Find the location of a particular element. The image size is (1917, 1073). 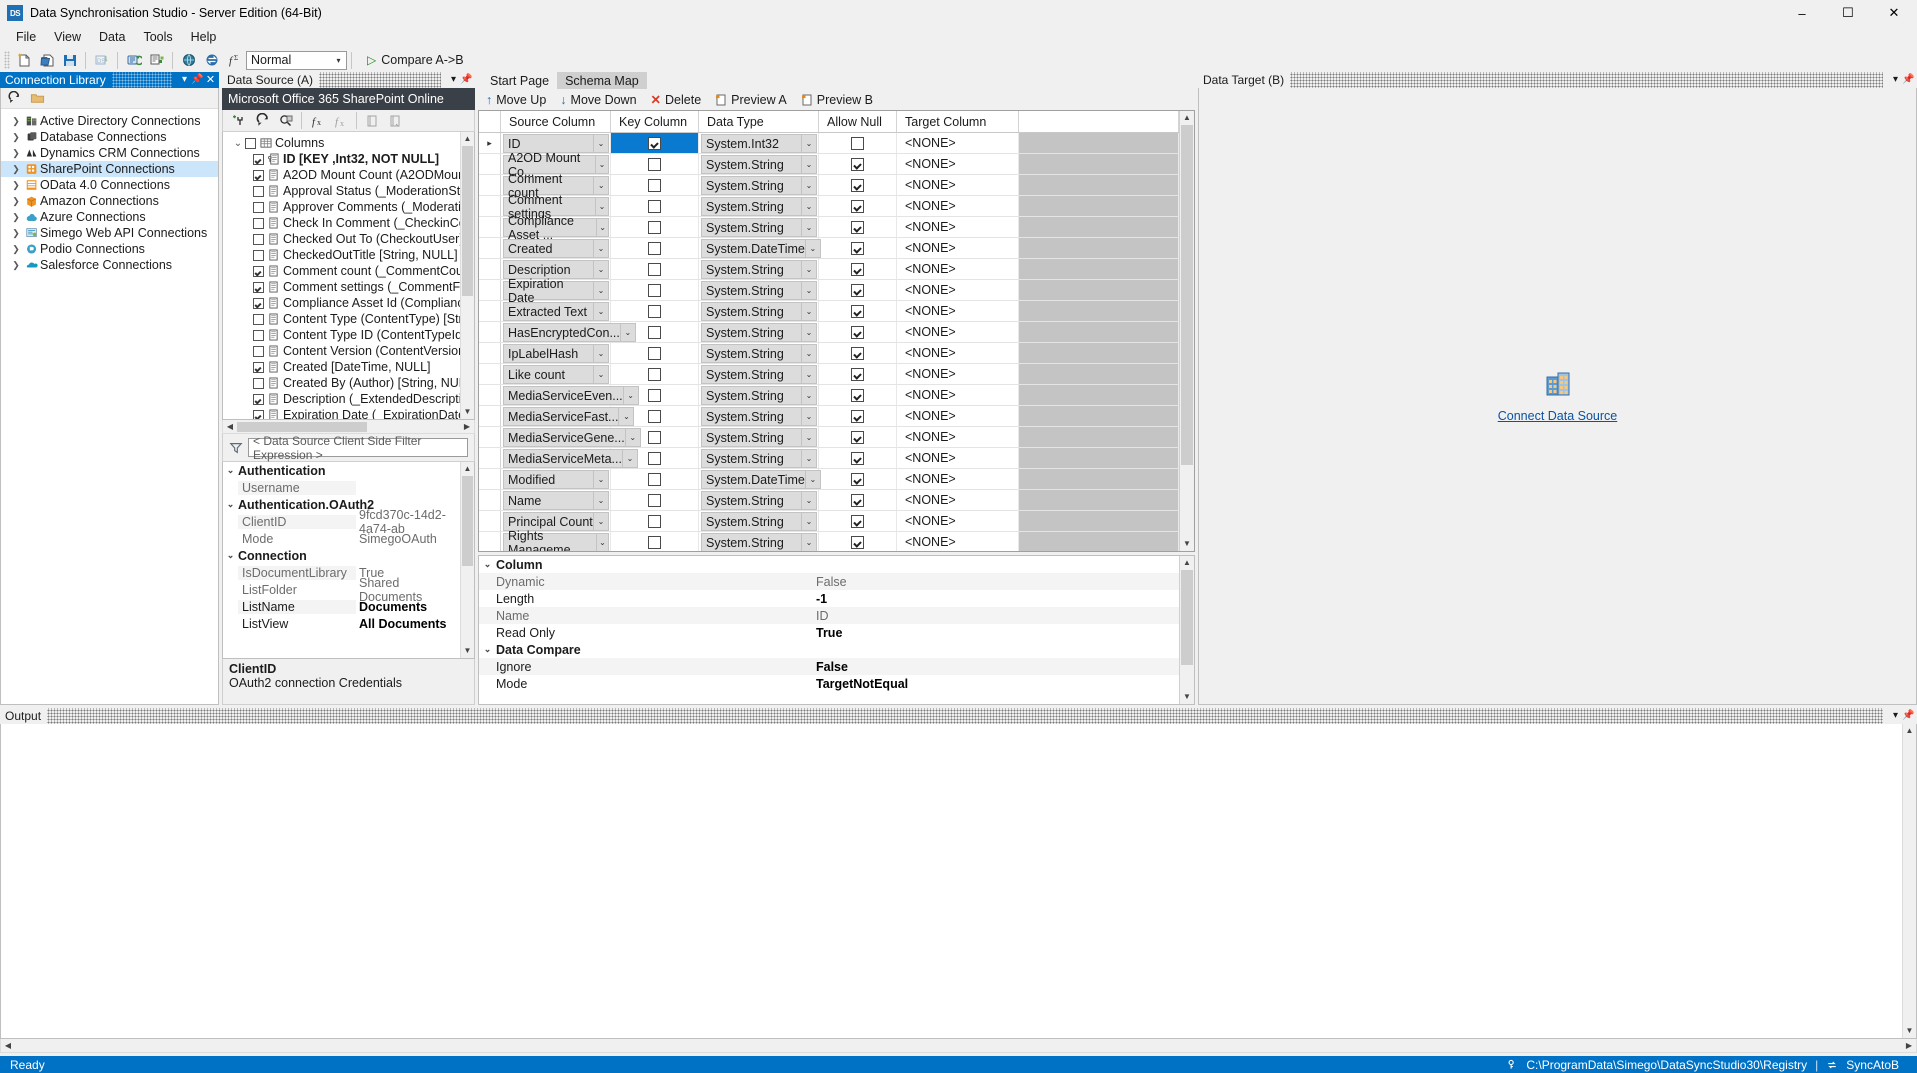

data-type-cell: System.DateTime ⌄ is located at coordinates (760, 248).